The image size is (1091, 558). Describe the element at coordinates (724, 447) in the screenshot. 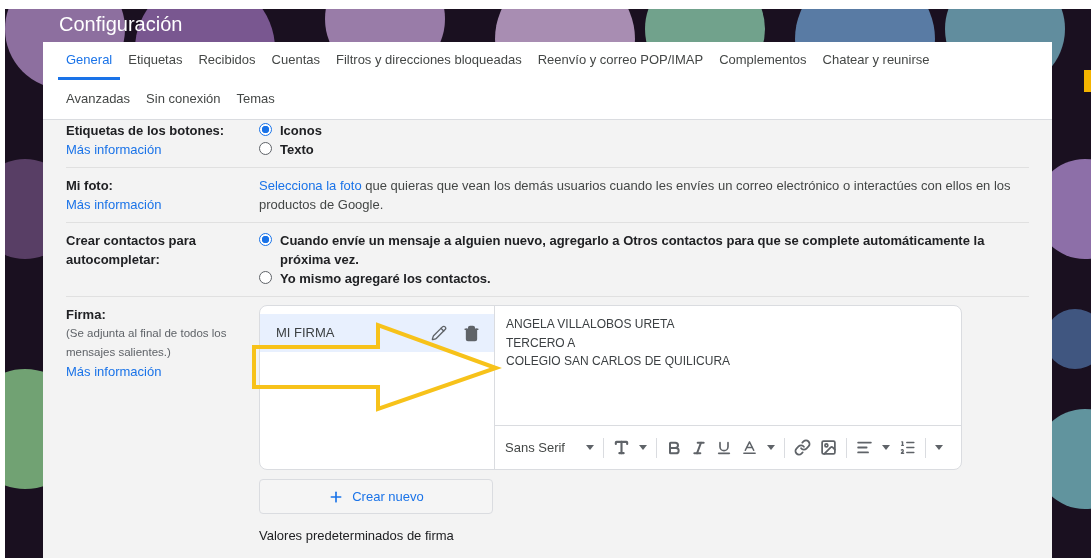

I see `underline-icon` at that location.